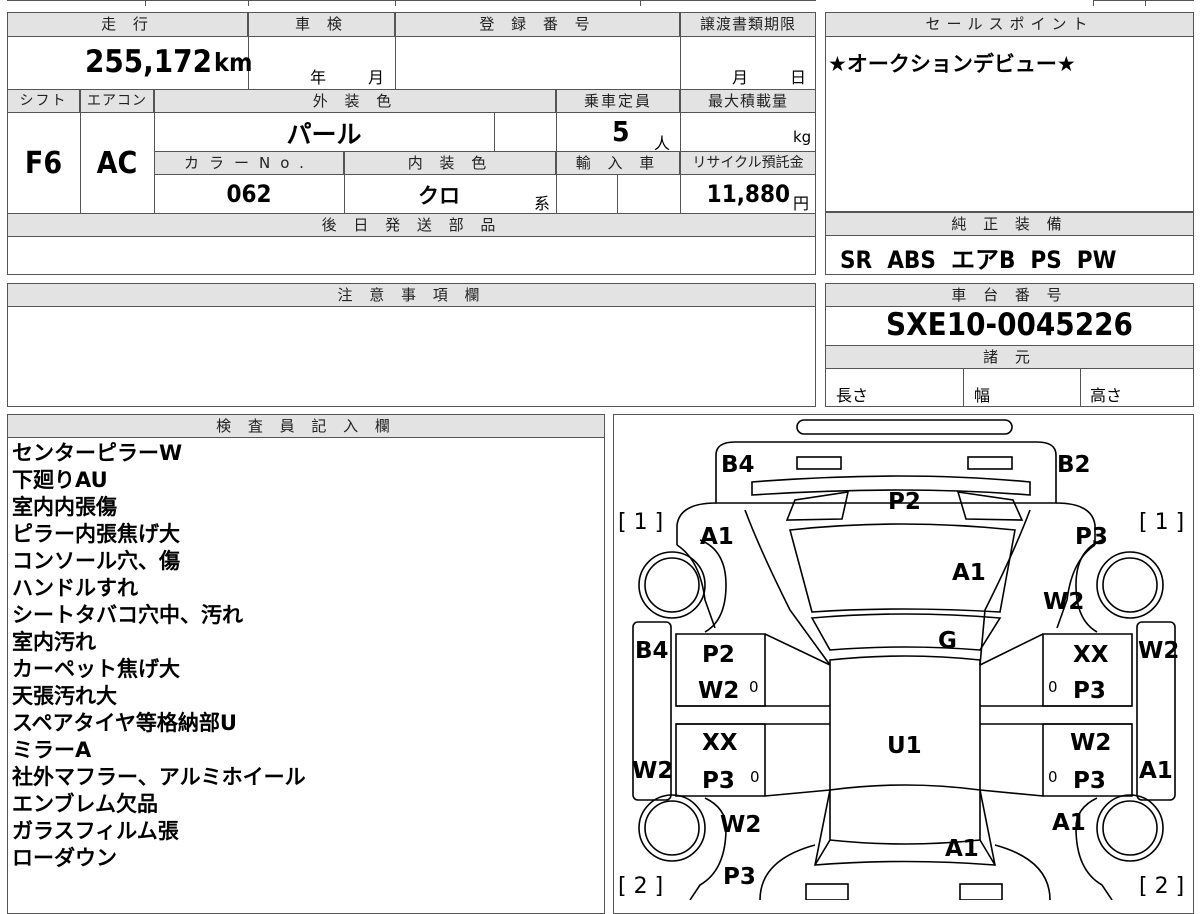  Describe the element at coordinates (801, 203) in the screenshot. I see `recycle-unit: 円` at that location.